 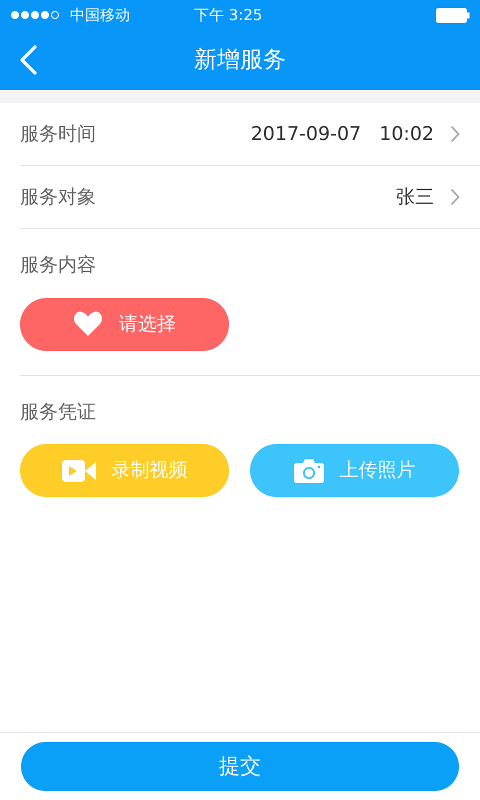 I want to click on battery-icon, so click(x=453, y=15).